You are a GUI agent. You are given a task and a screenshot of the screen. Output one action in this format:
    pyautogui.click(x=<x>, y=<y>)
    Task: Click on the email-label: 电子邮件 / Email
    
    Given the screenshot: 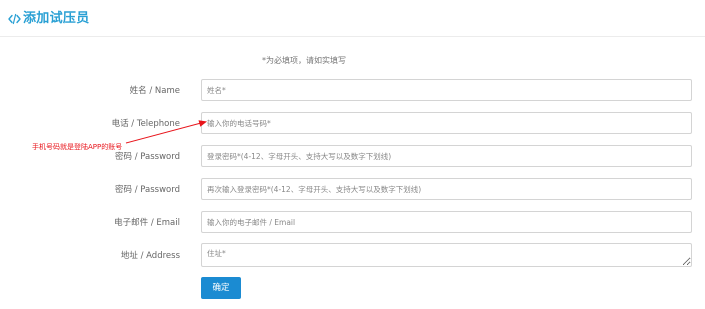 What is the action you would take?
    pyautogui.click(x=147, y=223)
    